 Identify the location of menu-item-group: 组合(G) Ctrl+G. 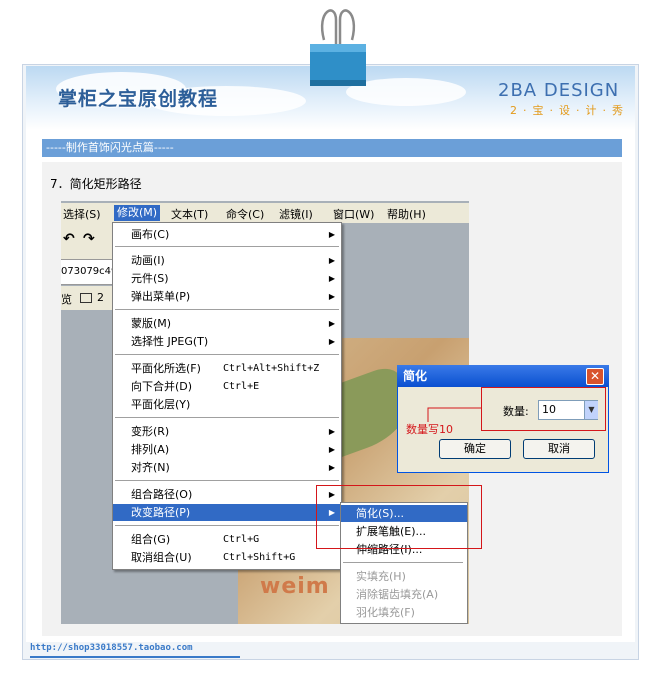
(227, 539).